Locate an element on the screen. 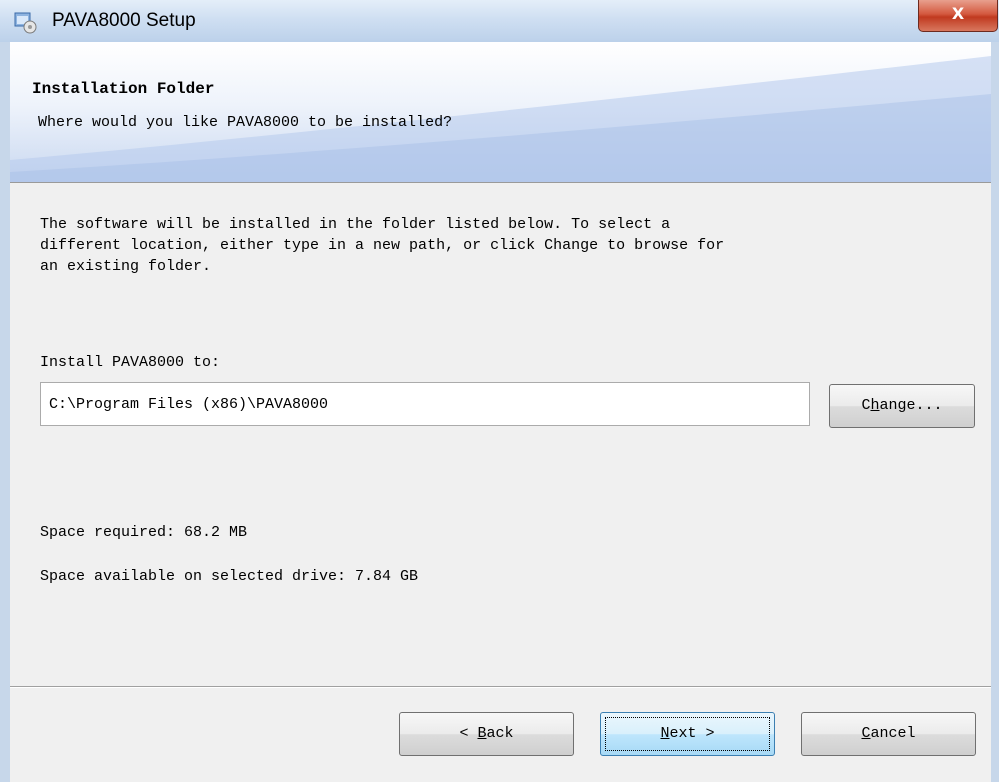 The image size is (999, 782). page-title: Installation Folder is located at coordinates (123, 89).